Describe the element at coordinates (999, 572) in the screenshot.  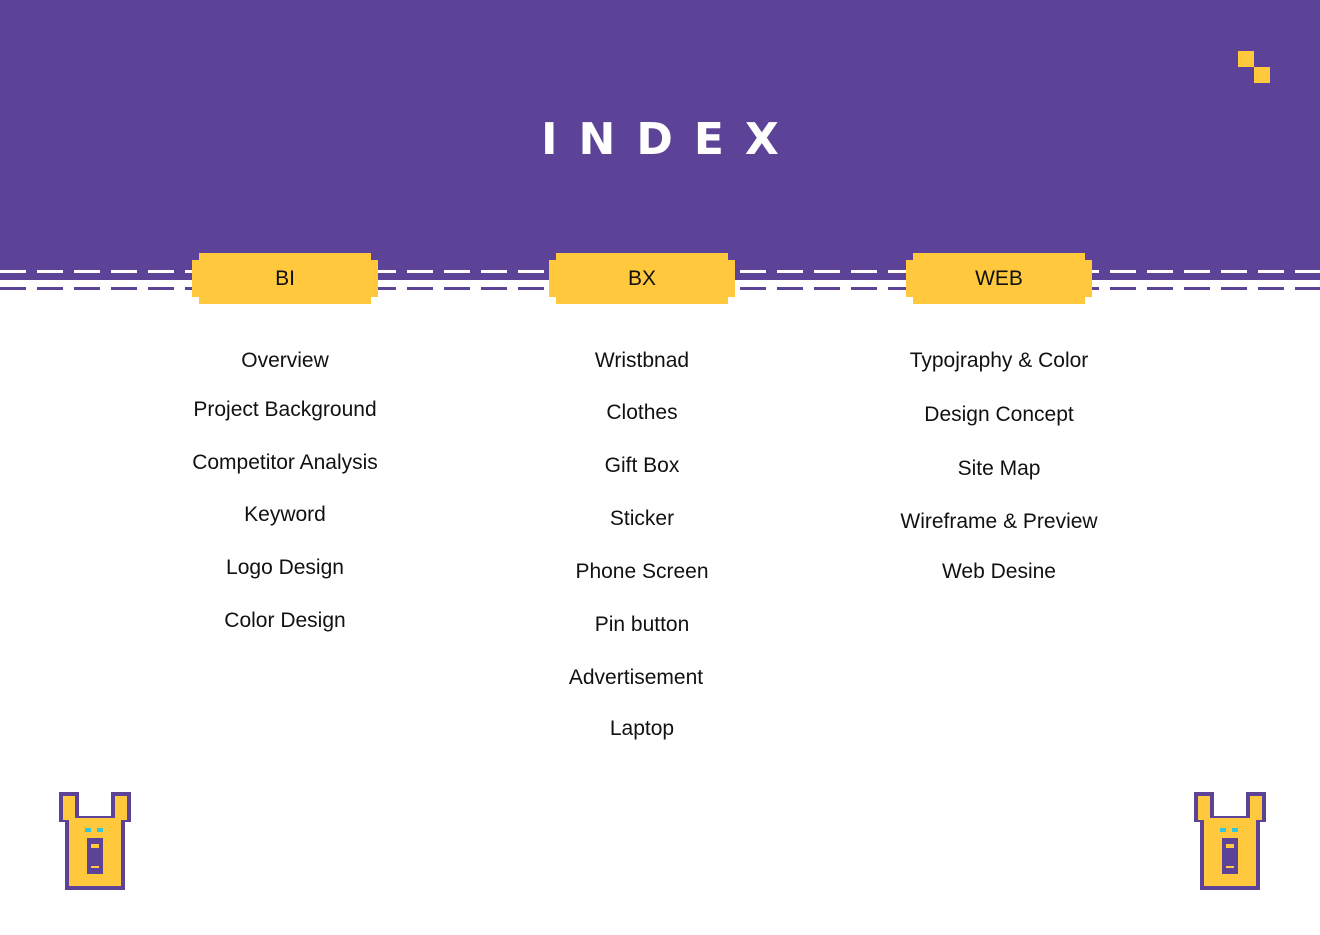
I see `index-item-web-desine: Web Desine` at that location.